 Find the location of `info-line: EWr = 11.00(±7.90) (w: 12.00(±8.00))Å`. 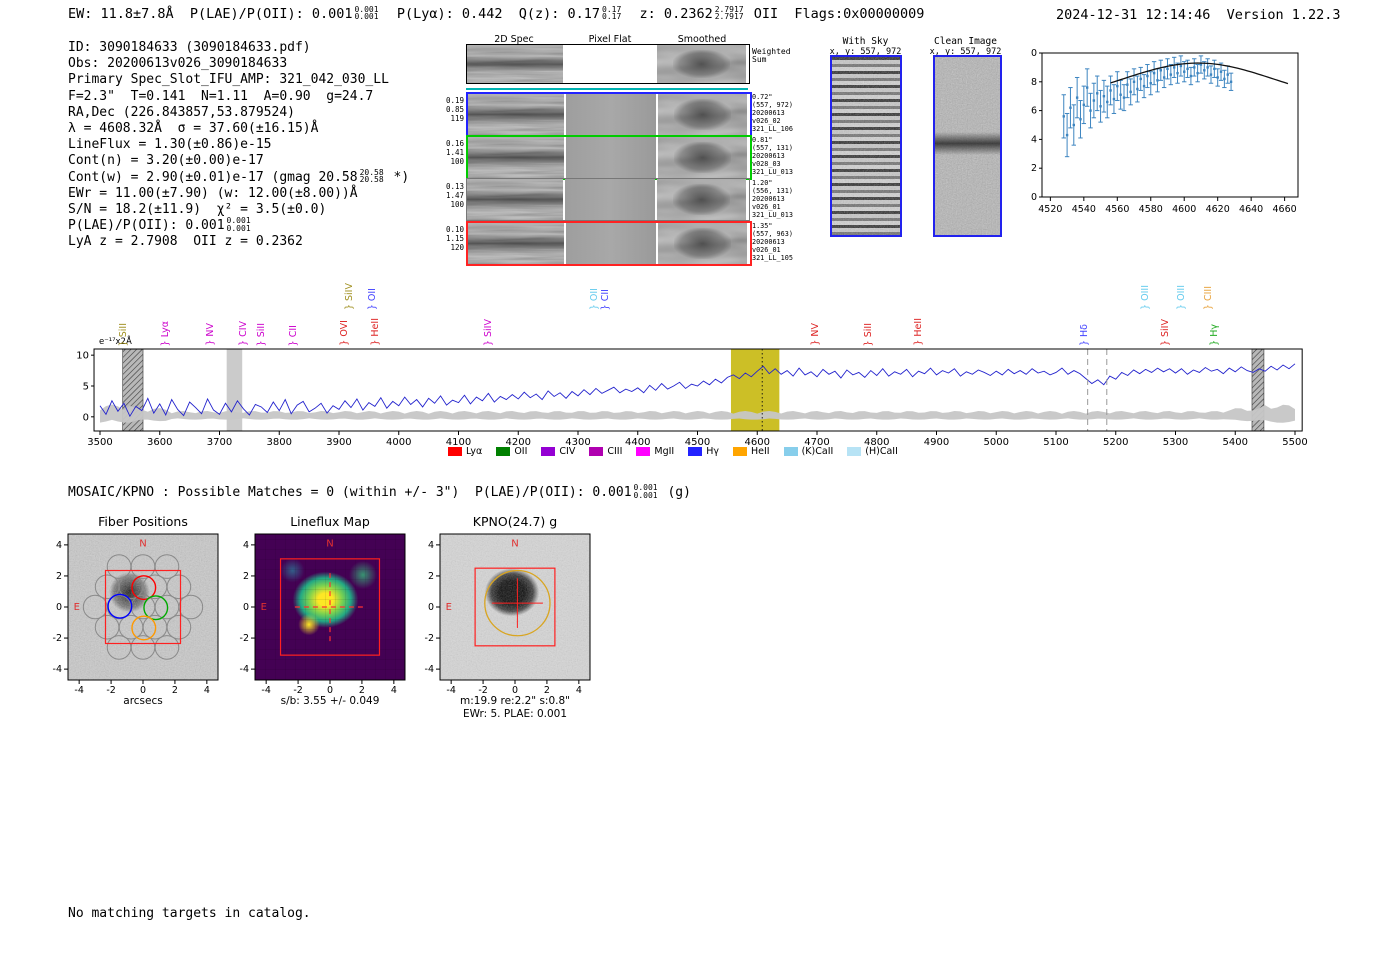

info-line: EWr = 11.00(±7.90) (w: 12.00(±8.00))Å is located at coordinates (238, 194).